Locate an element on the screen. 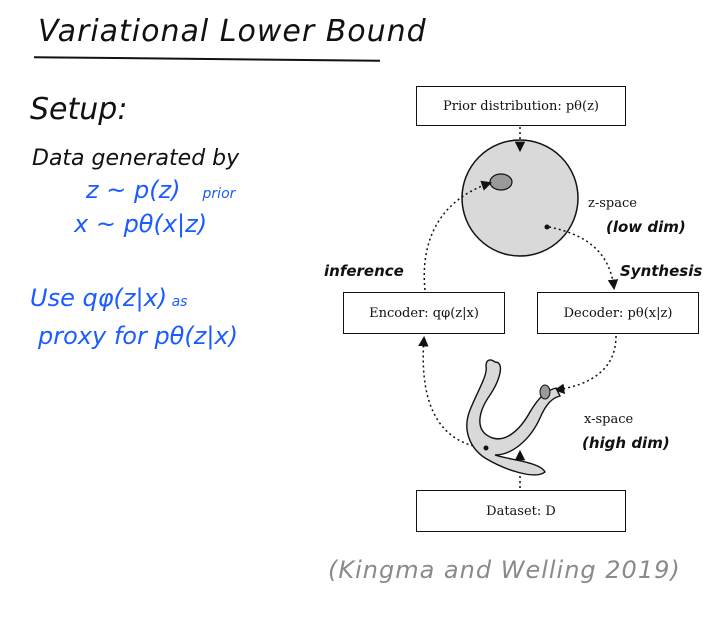  z-sample-region is located at coordinates (501, 182).